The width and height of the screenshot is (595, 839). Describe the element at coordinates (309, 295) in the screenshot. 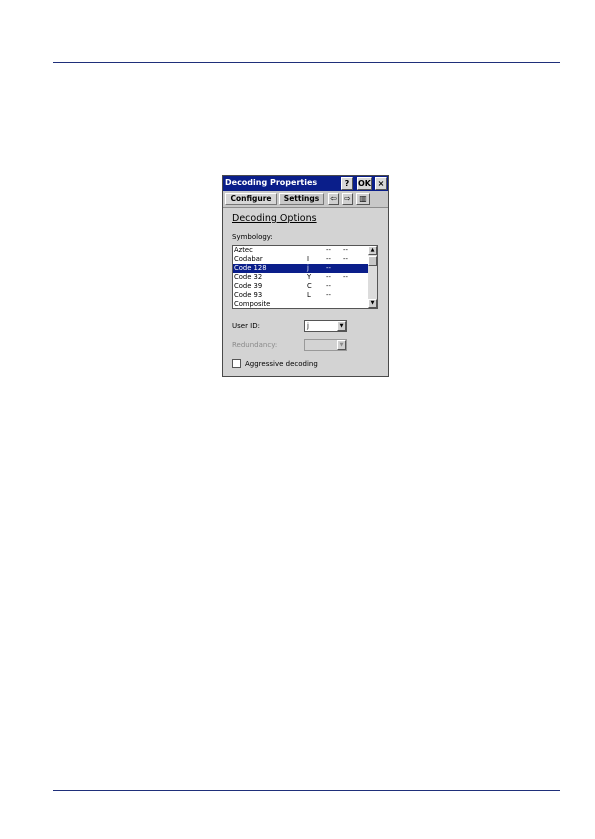

I see `symbology-prefix: L` at that location.